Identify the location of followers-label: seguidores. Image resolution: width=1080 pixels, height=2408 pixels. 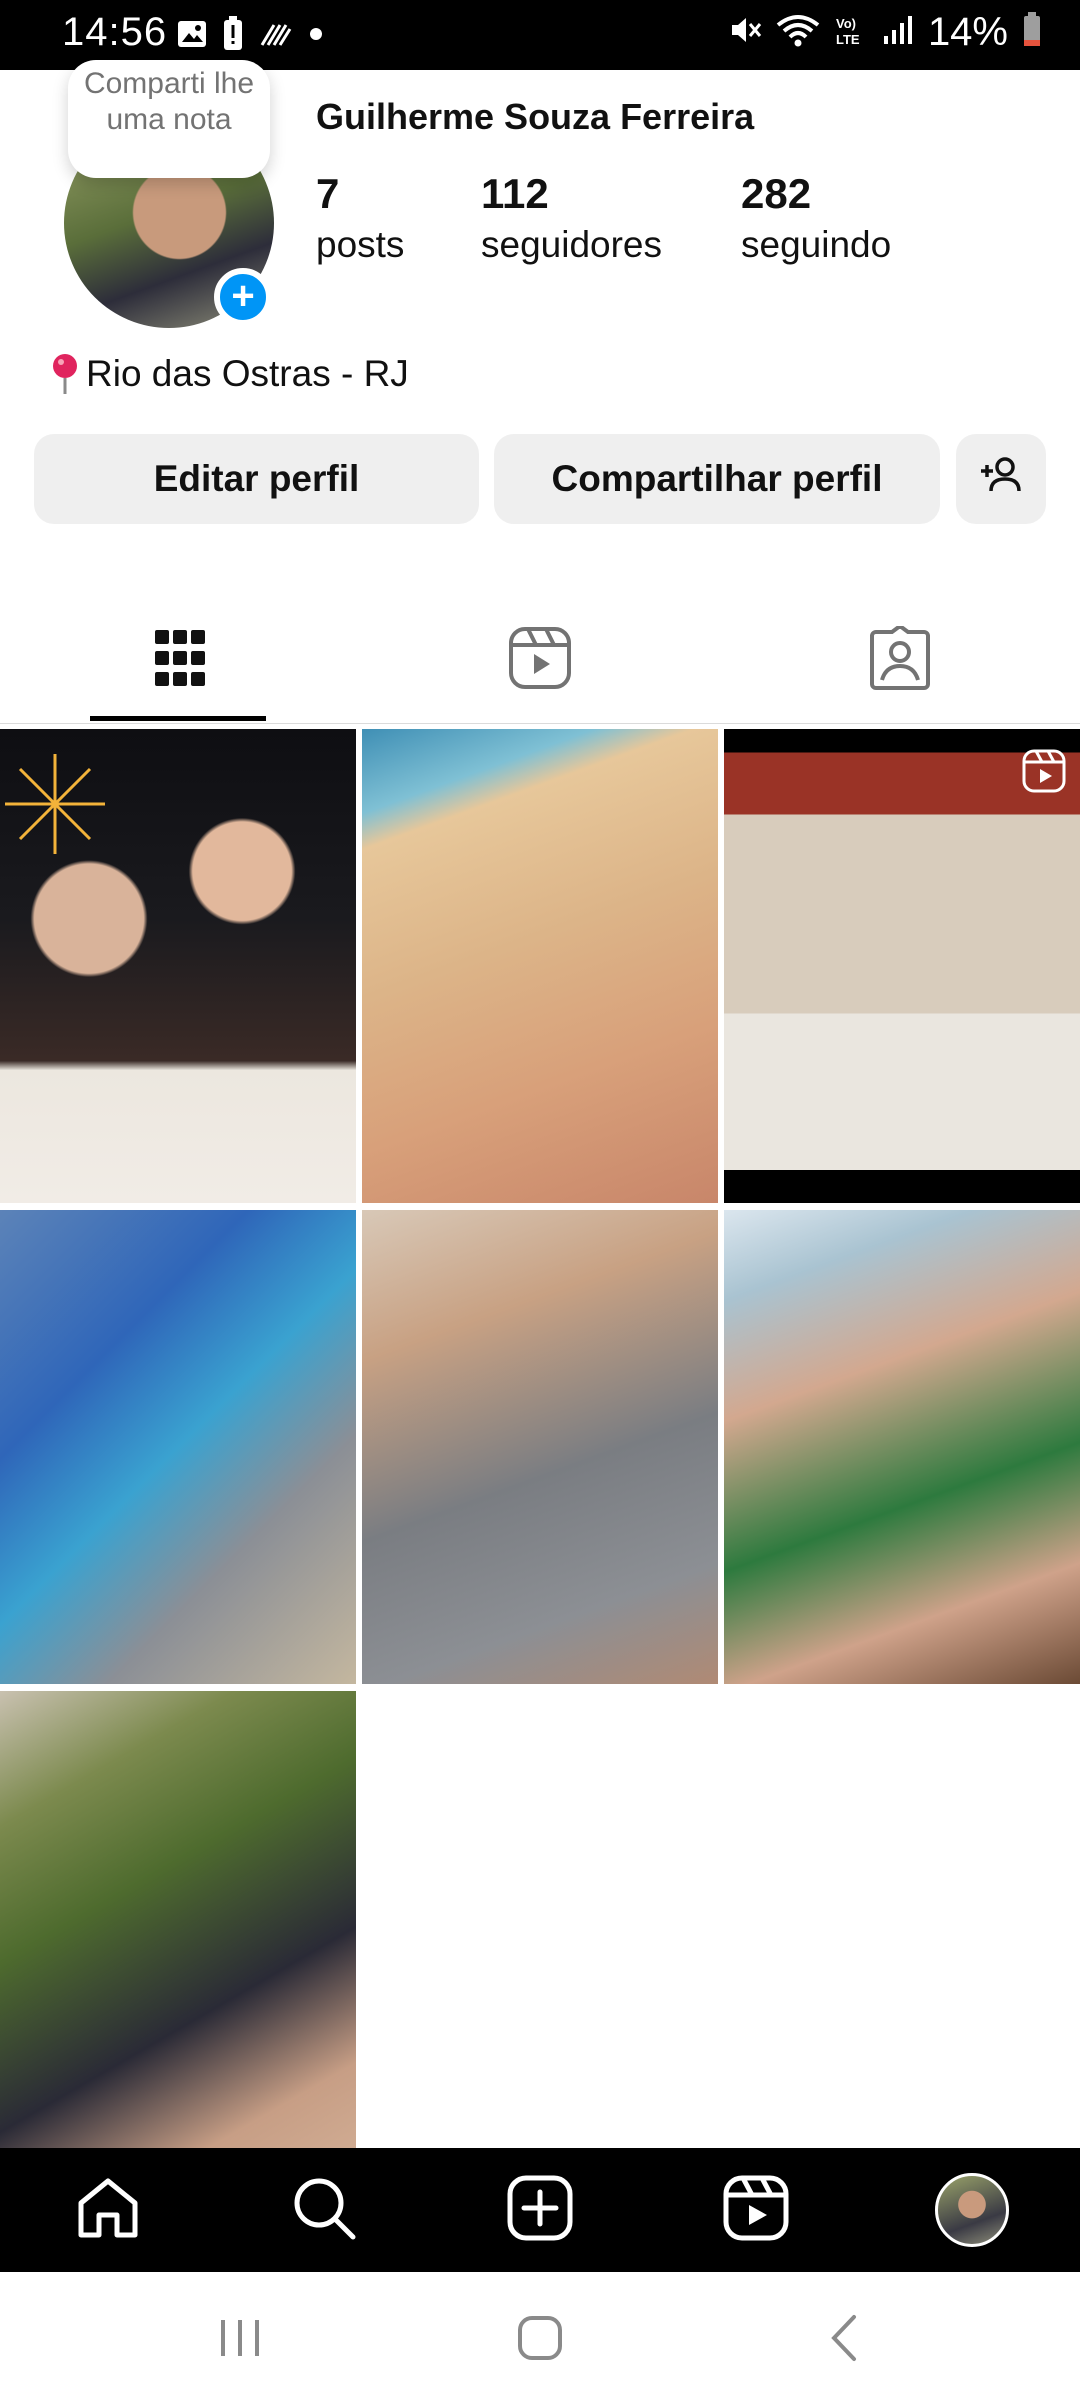
(572, 244).